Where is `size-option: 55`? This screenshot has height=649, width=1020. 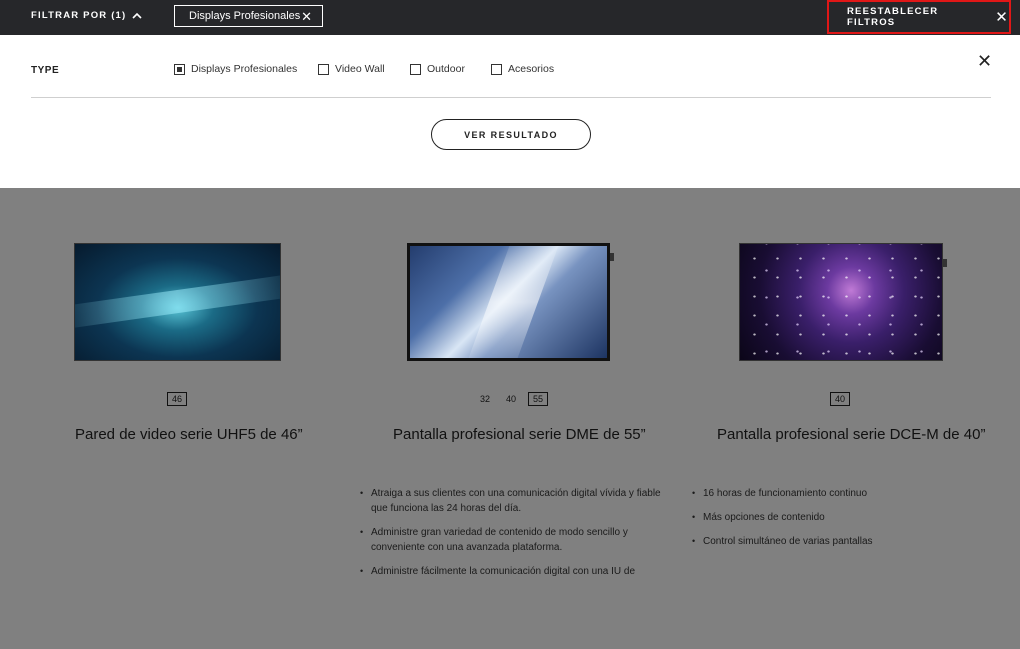 size-option: 55 is located at coordinates (538, 399).